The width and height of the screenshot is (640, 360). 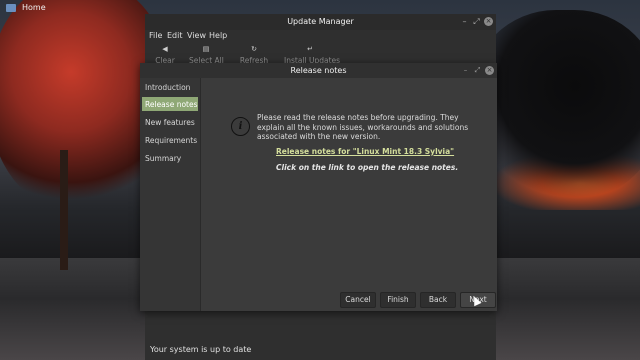 What do you see at coordinates (320, 350) in the screenshot?
I see `status-bar: Your system is up to date` at bounding box center [320, 350].